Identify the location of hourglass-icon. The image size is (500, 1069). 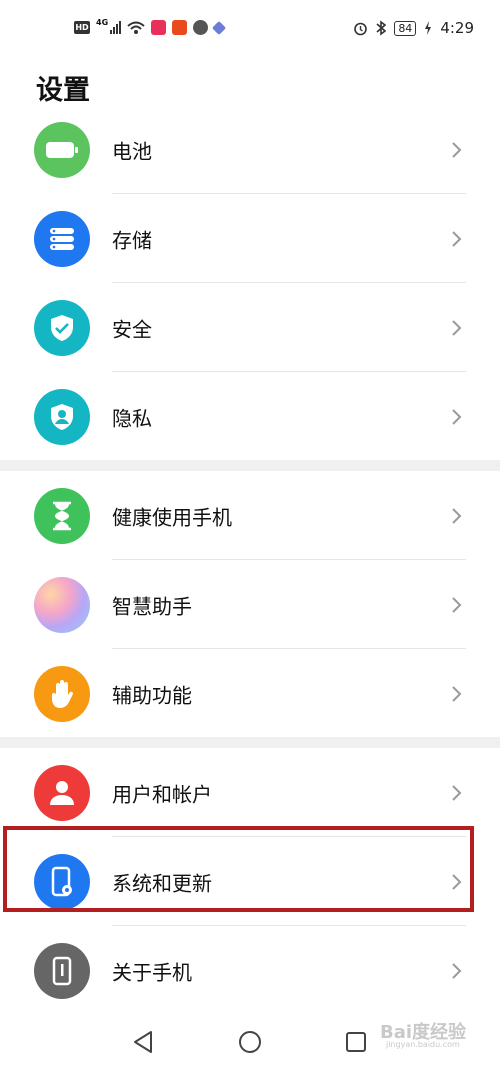
(62, 515).